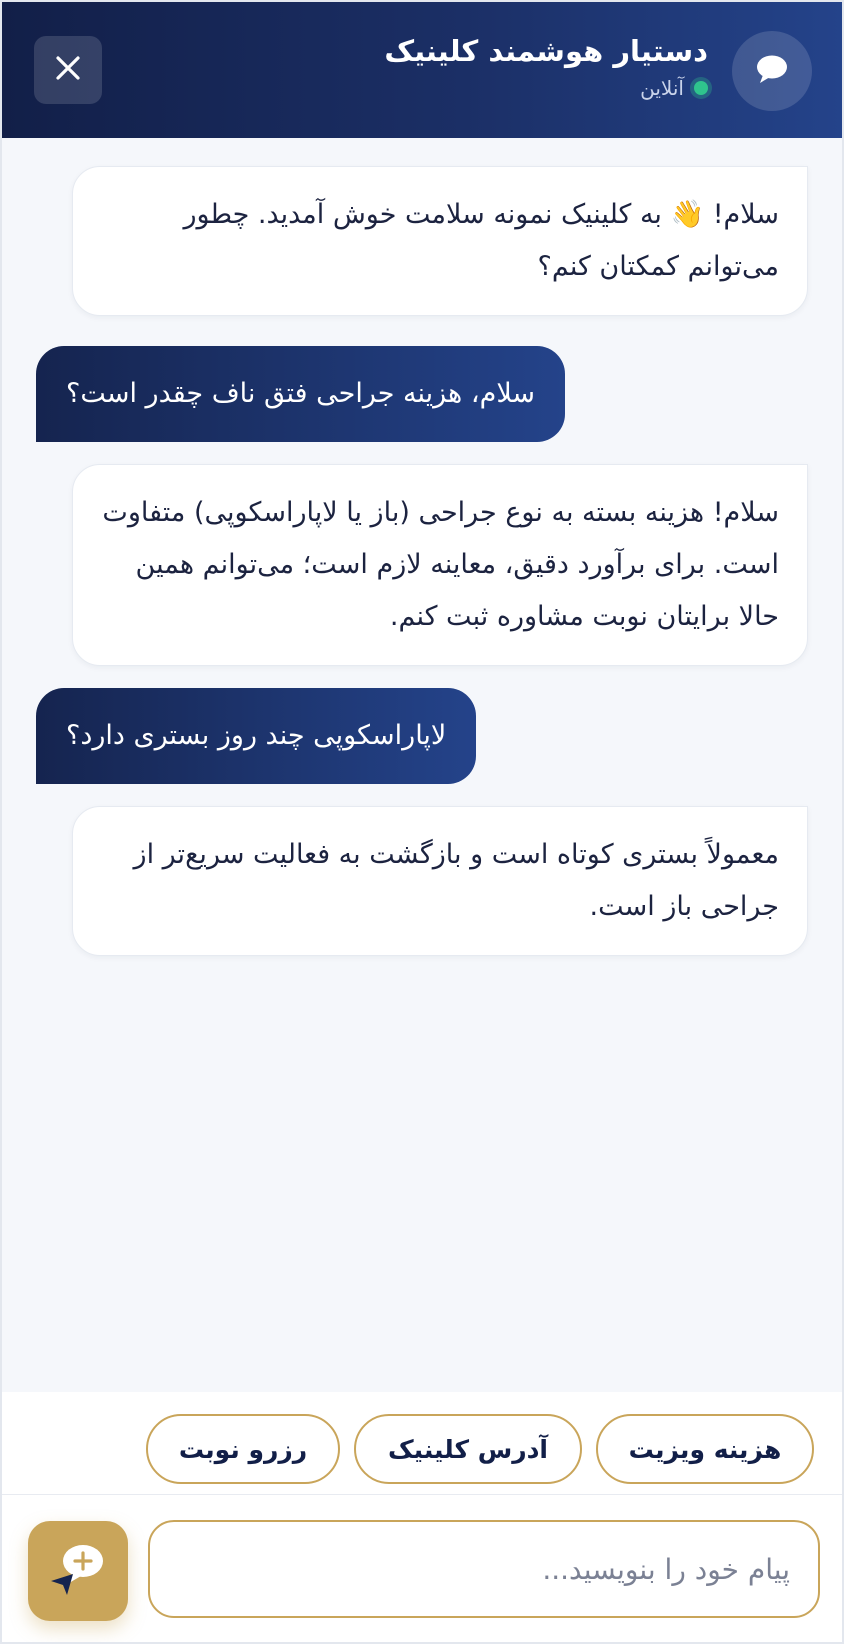 Image resolution: width=844 pixels, height=1644 pixels. I want to click on send-button, so click(78, 1571).